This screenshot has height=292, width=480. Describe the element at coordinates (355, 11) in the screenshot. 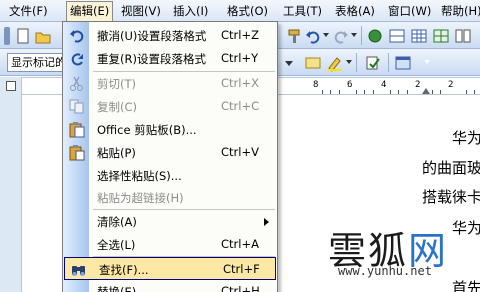

I see `menu-table: 表格(A)` at that location.